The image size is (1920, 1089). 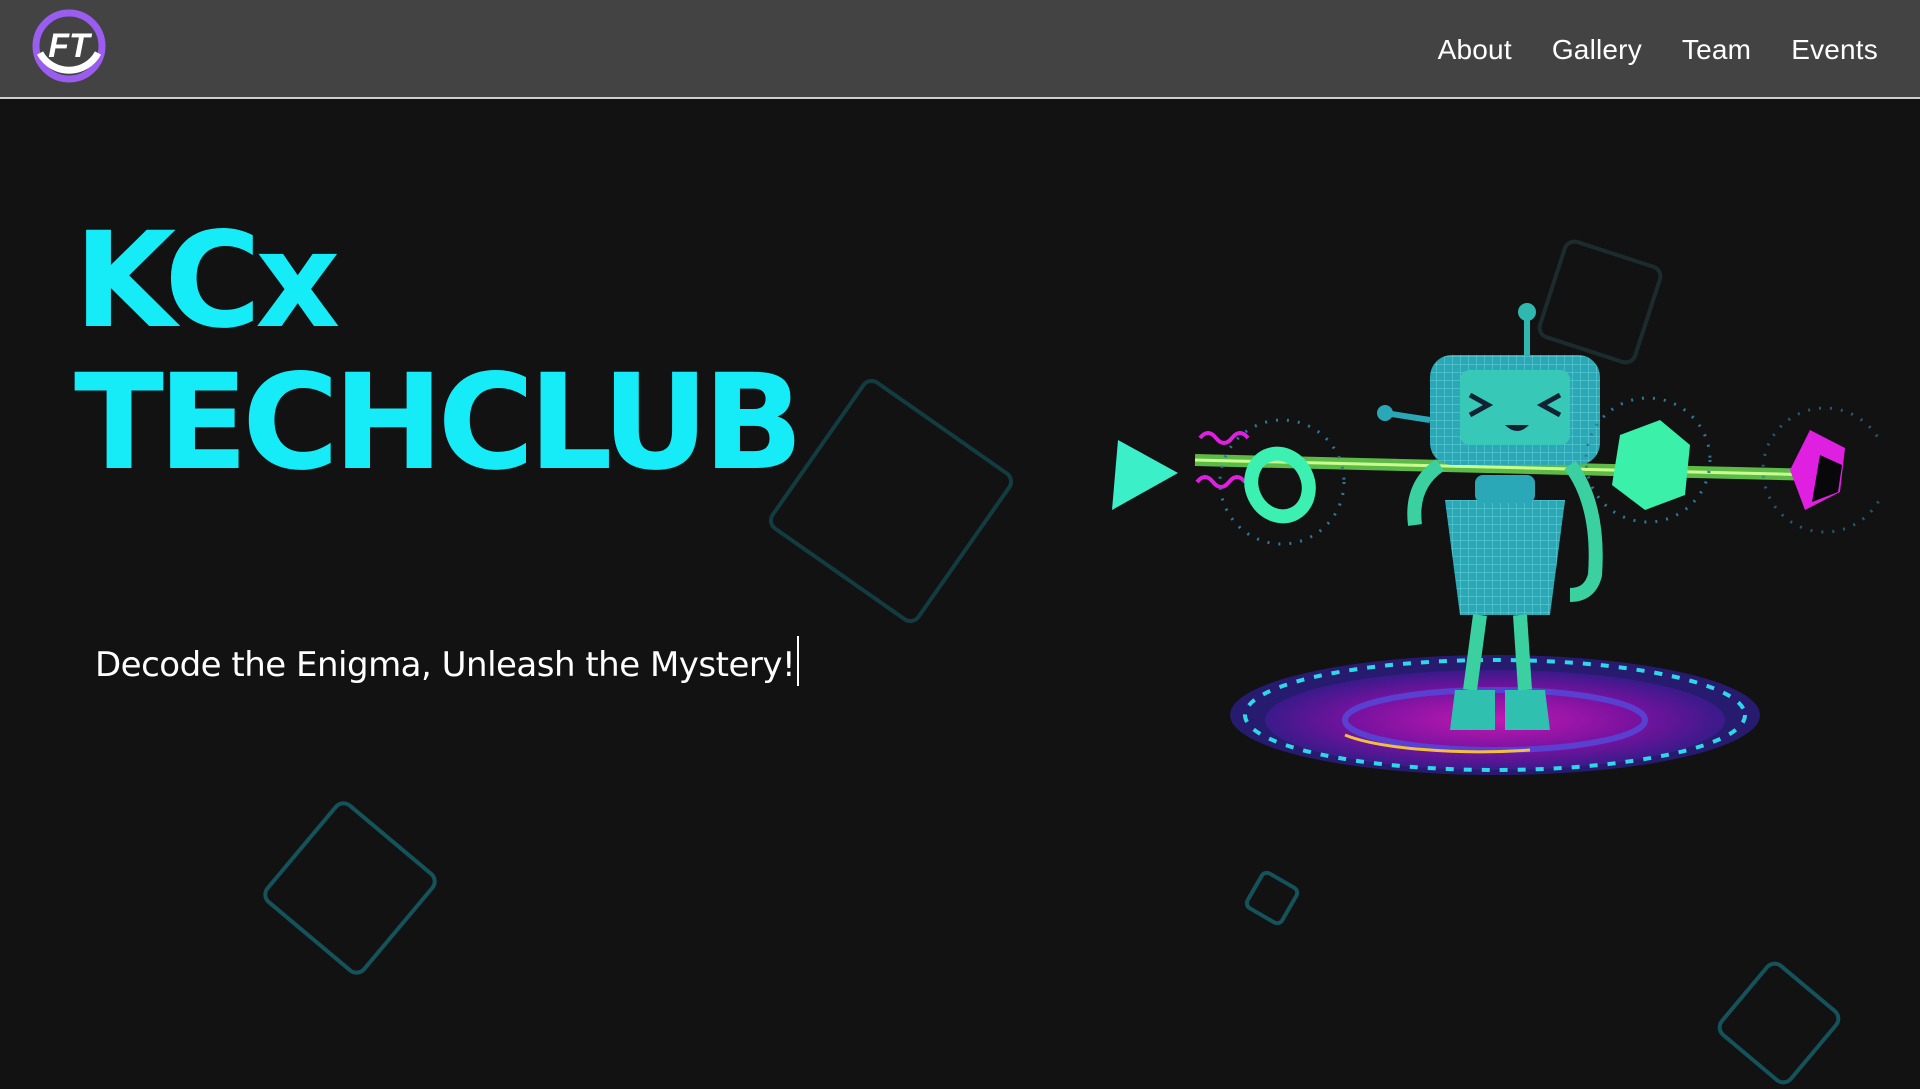 I want to click on ft-logo-text: FT, so click(x=70, y=46).